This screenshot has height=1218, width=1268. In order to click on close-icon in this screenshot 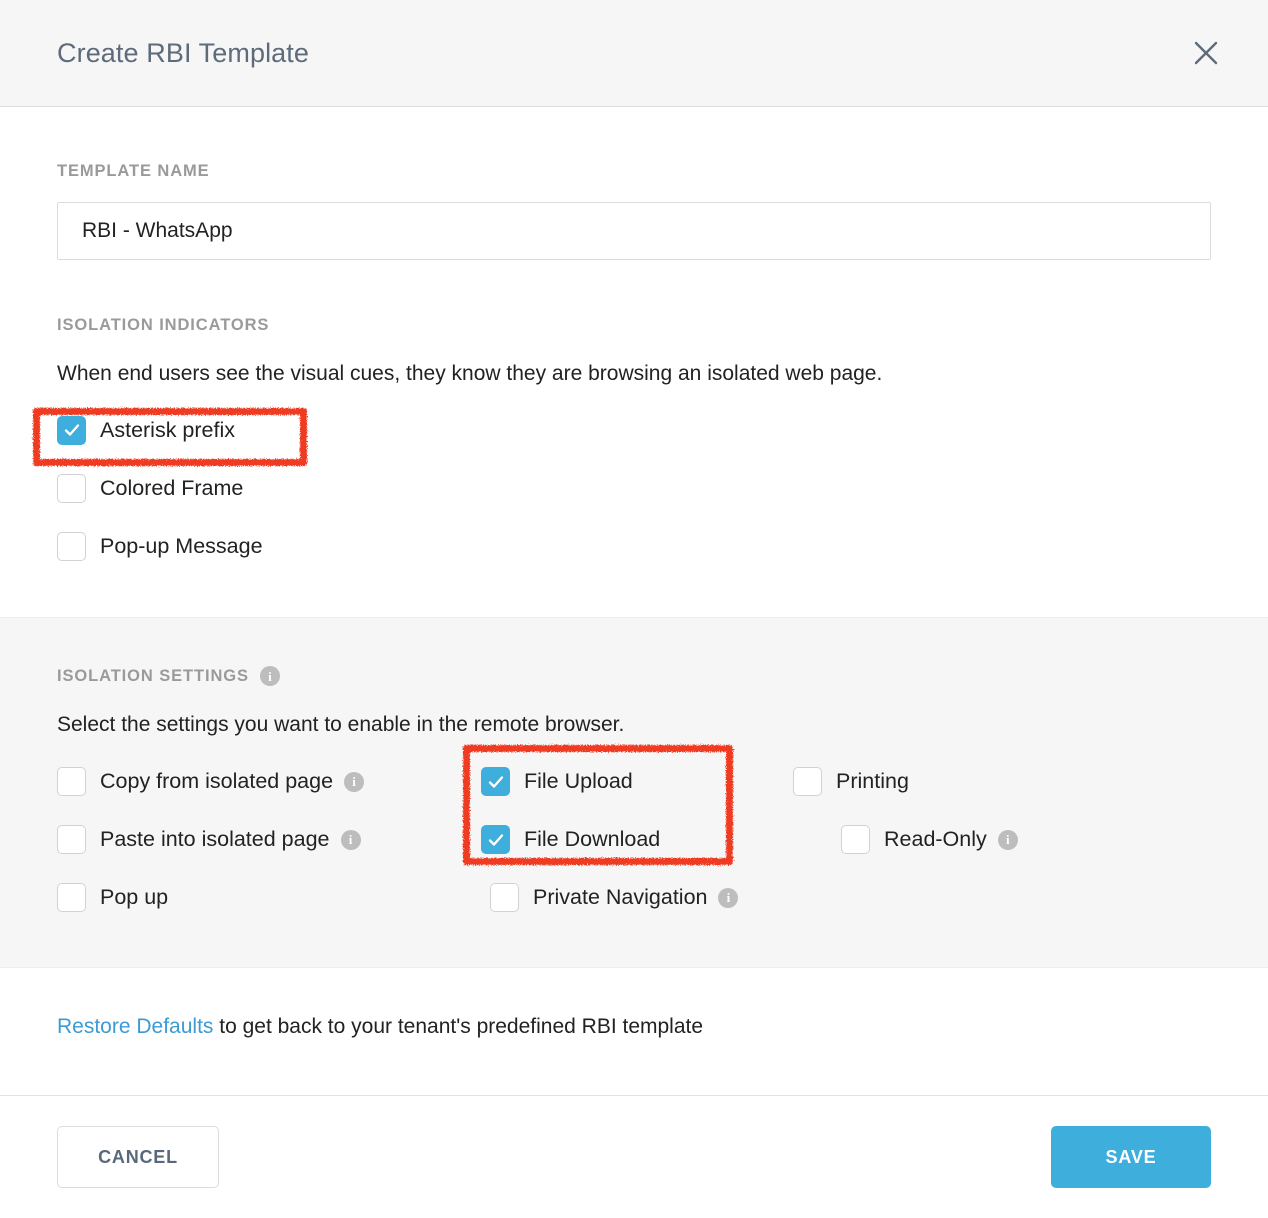, I will do `click(1206, 53)`.